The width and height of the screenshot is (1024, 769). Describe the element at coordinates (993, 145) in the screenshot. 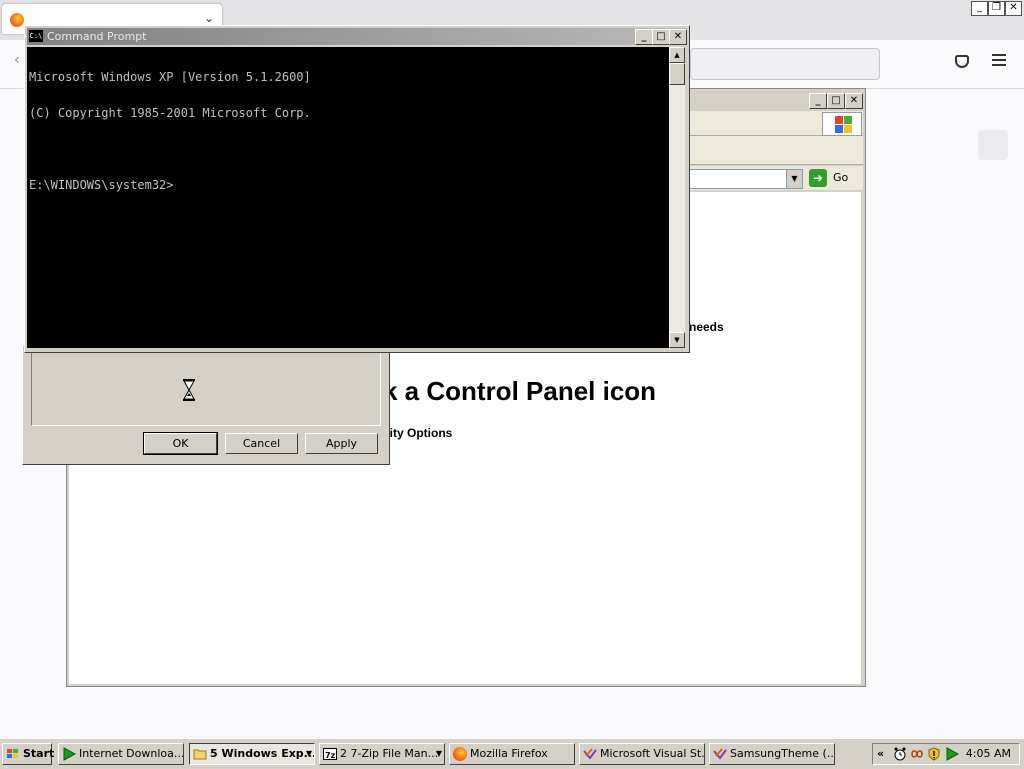

I see `page-side-button` at that location.